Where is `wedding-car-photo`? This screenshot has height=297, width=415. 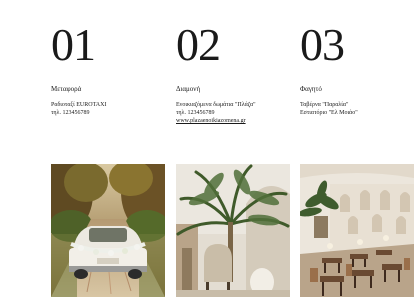 wedding-car-photo is located at coordinates (108, 230).